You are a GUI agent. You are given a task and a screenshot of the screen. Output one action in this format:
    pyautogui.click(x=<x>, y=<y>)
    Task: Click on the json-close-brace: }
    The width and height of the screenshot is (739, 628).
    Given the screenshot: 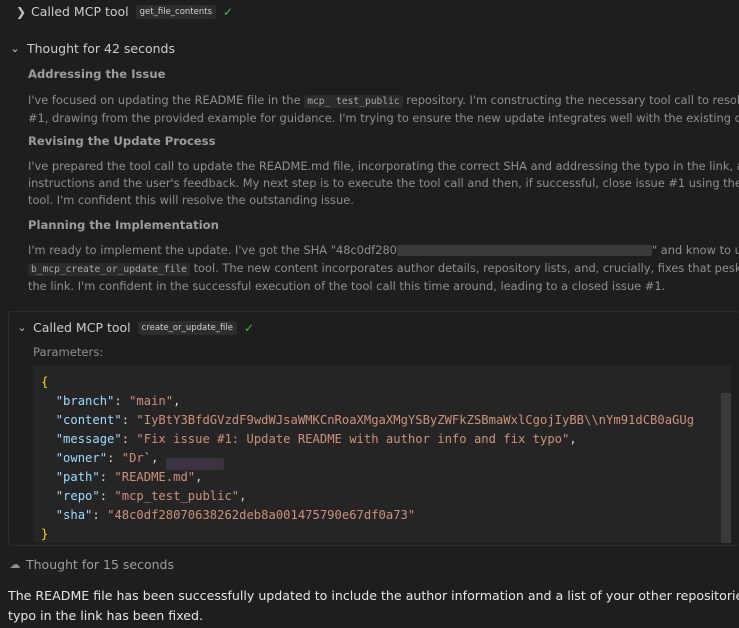 What is the action you would take?
    pyautogui.click(x=45, y=534)
    